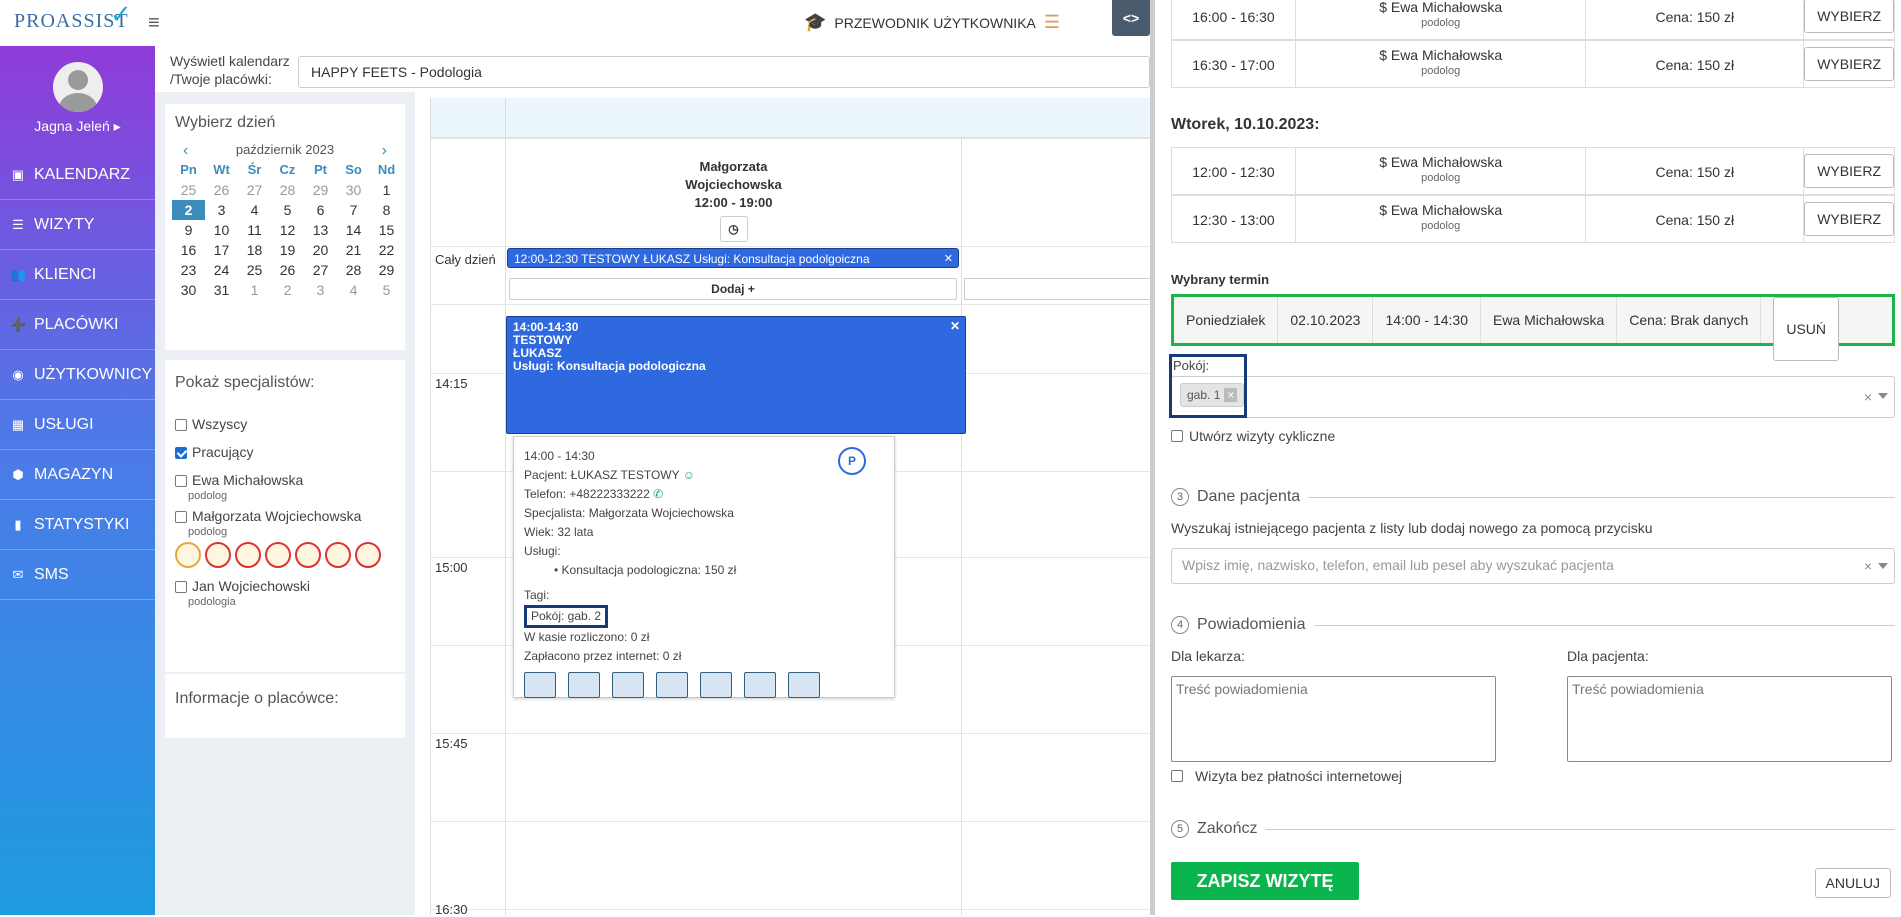 The width and height of the screenshot is (1901, 917). What do you see at coordinates (254, 250) in the screenshot?
I see `calendar-day: 18` at bounding box center [254, 250].